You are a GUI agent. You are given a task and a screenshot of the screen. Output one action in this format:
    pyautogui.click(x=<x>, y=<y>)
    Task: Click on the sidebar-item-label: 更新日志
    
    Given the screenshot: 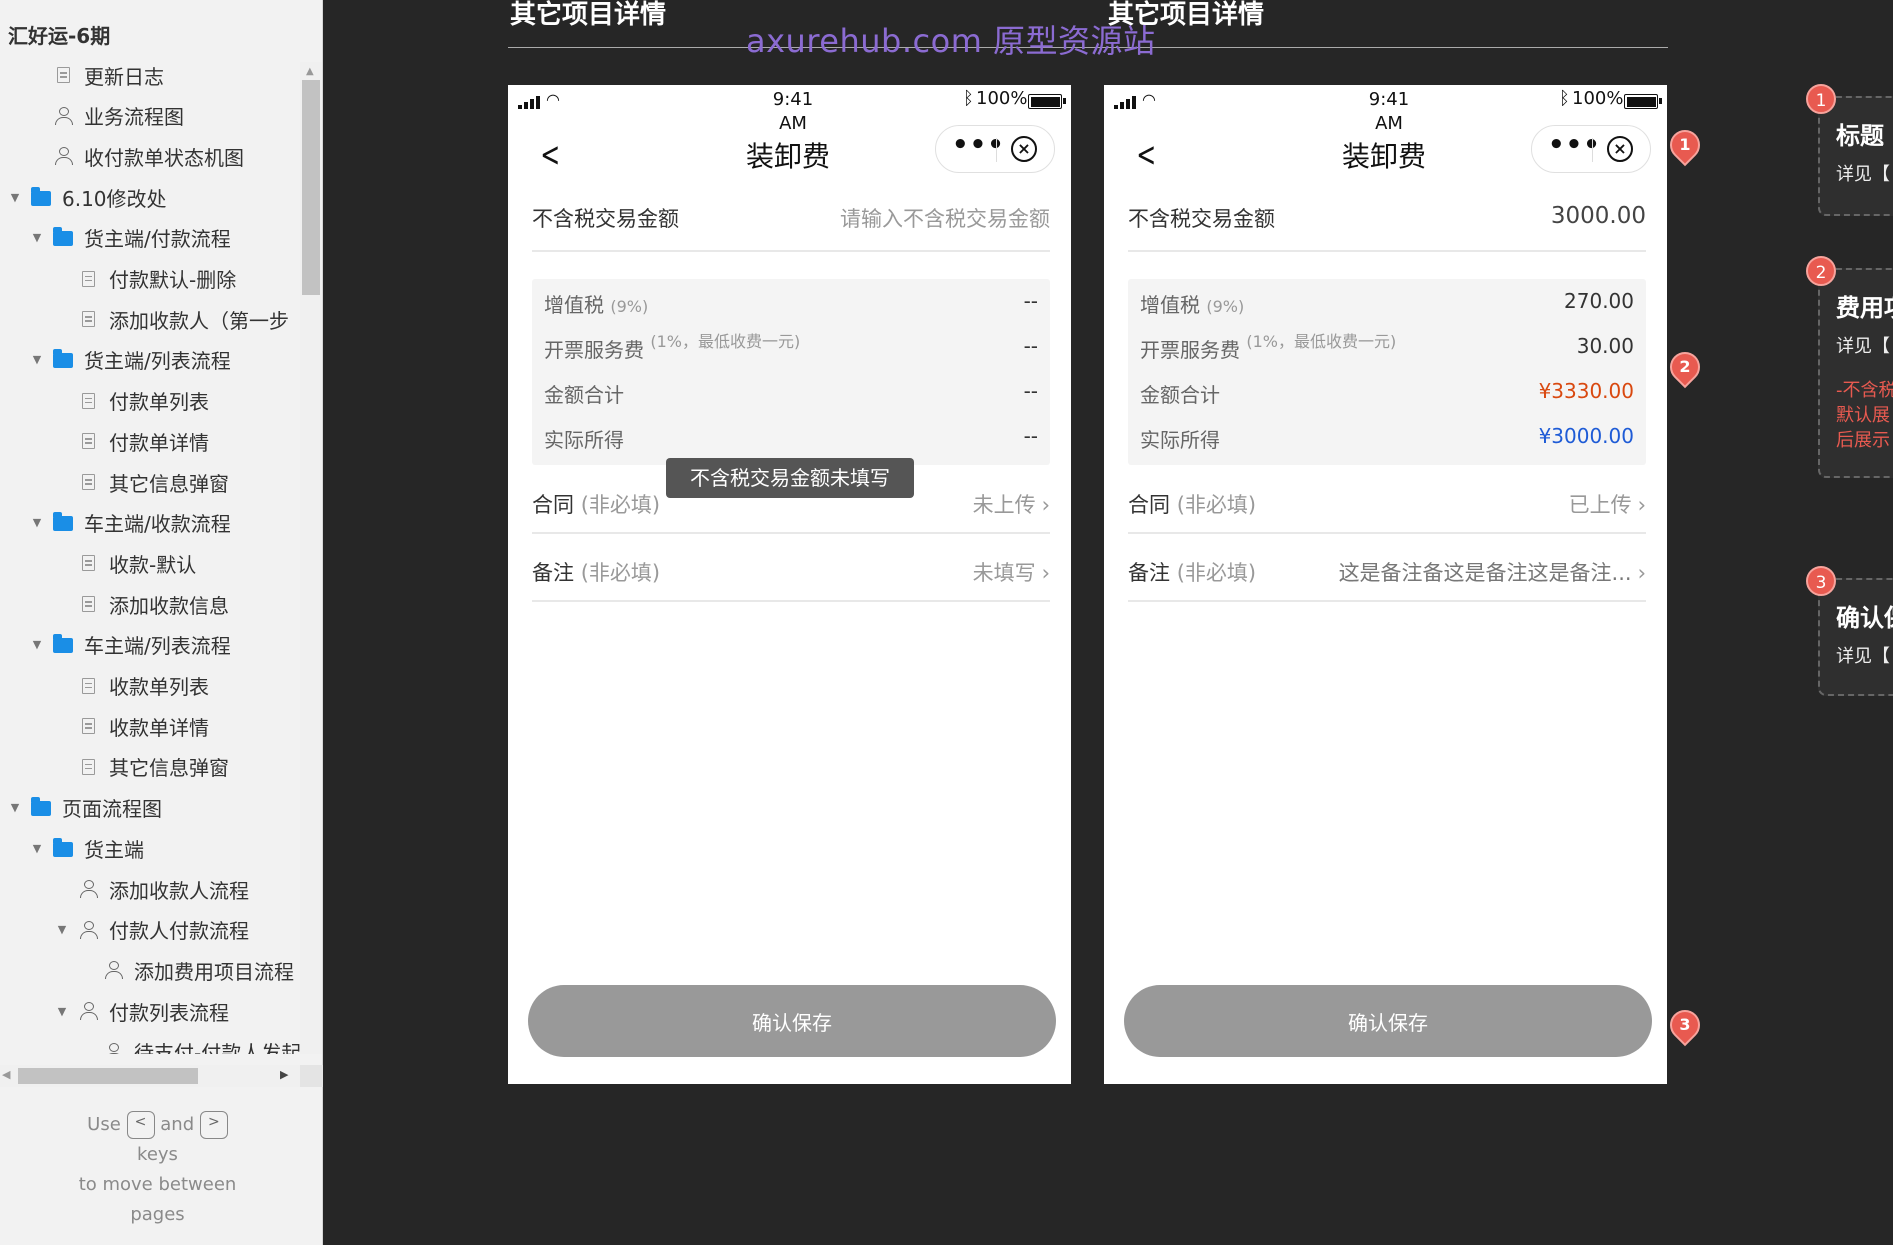 What is the action you would take?
    pyautogui.click(x=124, y=76)
    